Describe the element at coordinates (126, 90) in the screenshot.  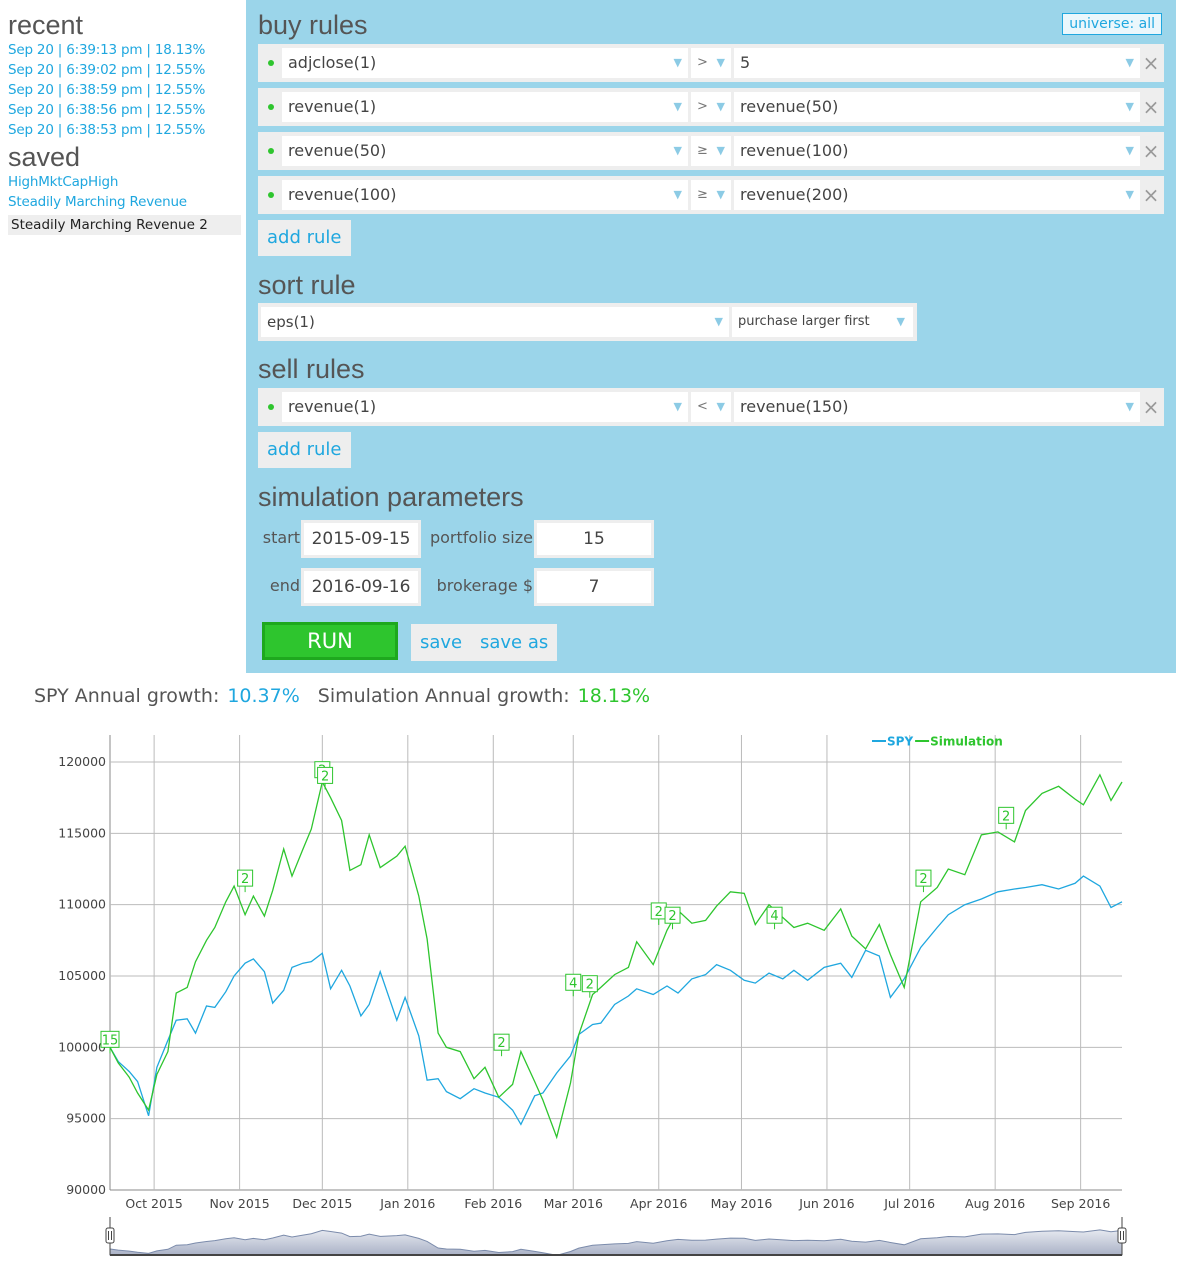
I see `recent-run-link: Sep 20 | 6:38:59 pm | 12.55%` at that location.